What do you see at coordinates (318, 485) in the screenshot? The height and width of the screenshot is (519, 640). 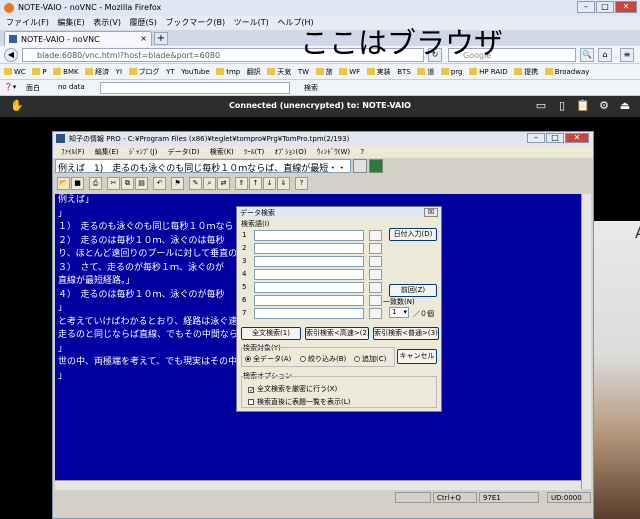 I see `horizontal-scrollbar` at bounding box center [318, 485].